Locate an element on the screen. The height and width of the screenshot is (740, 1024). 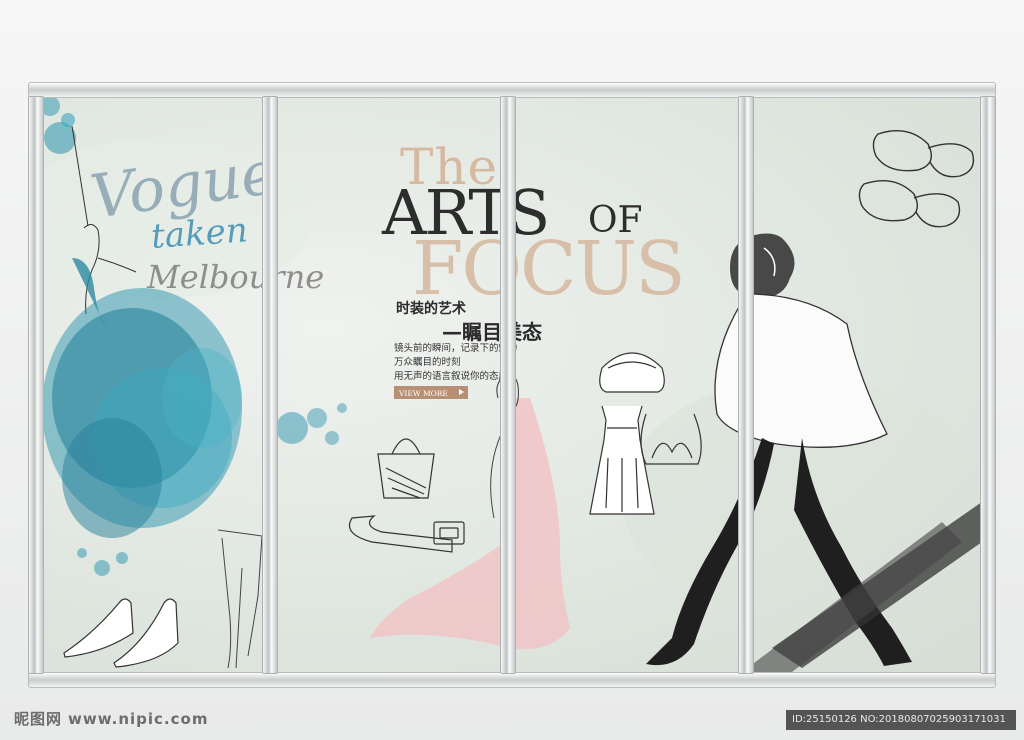
handbag-sketch is located at coordinates (406, 468).